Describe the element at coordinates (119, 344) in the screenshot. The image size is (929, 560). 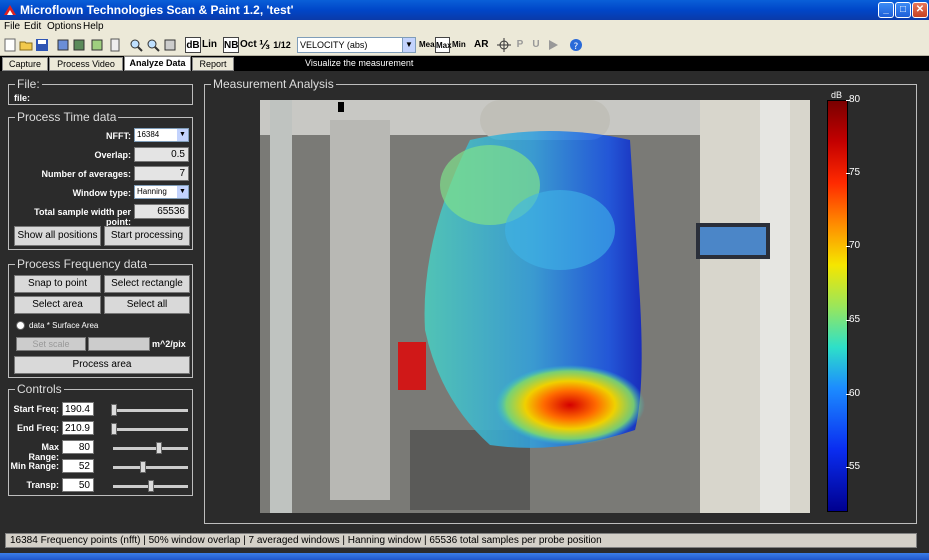
I see `scale-field` at that location.